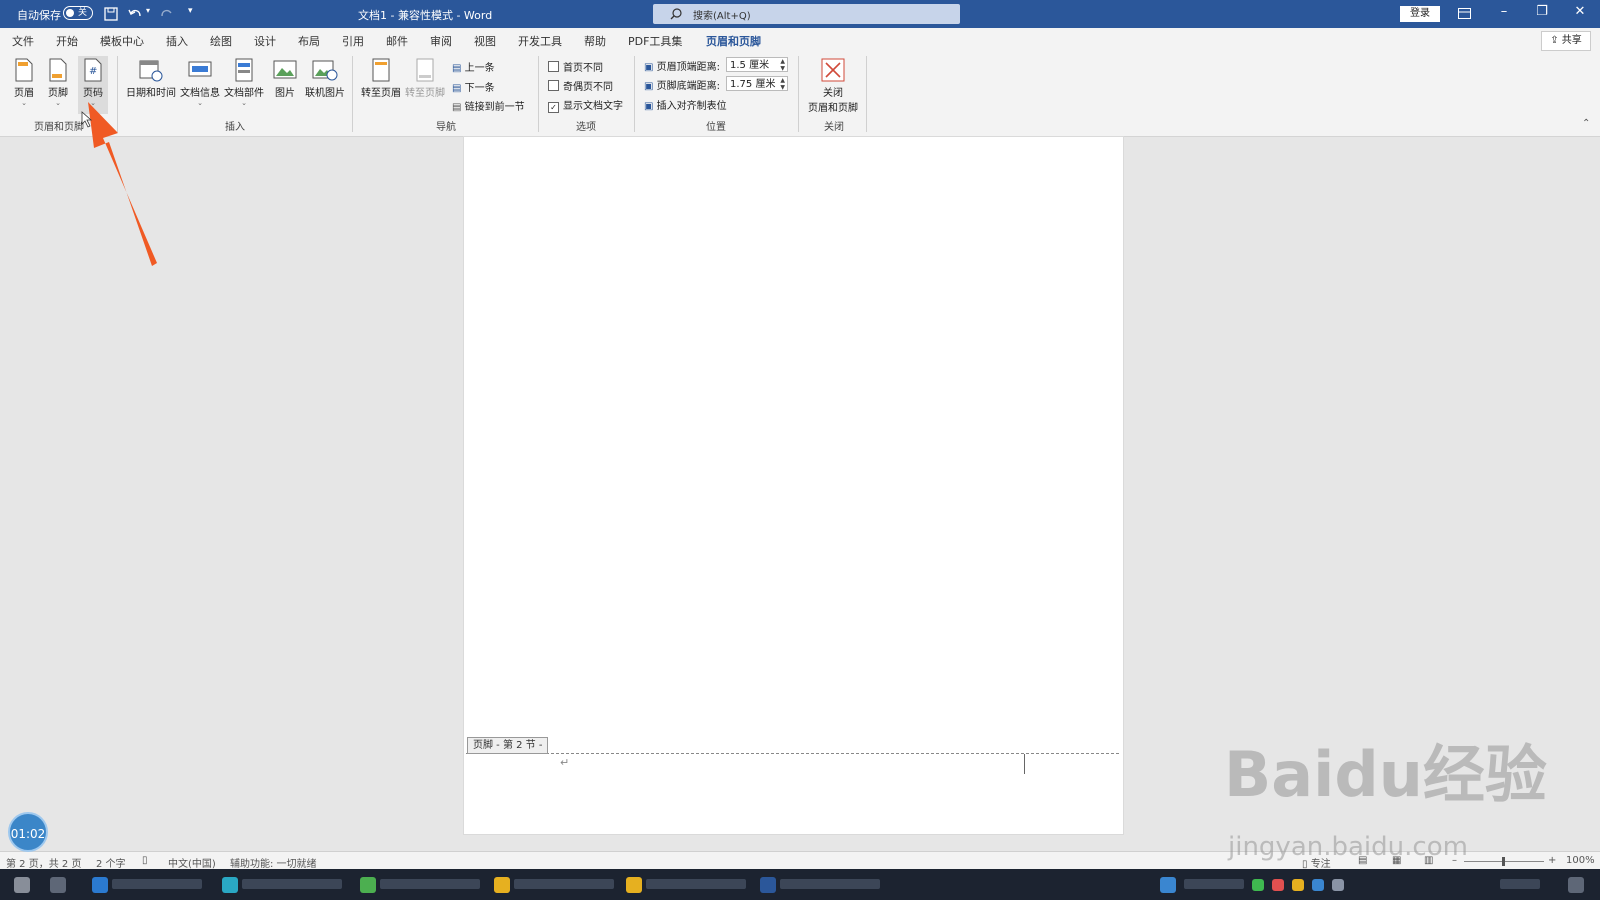  I want to click on goto-footer-button: 转至页脚, so click(425, 78).